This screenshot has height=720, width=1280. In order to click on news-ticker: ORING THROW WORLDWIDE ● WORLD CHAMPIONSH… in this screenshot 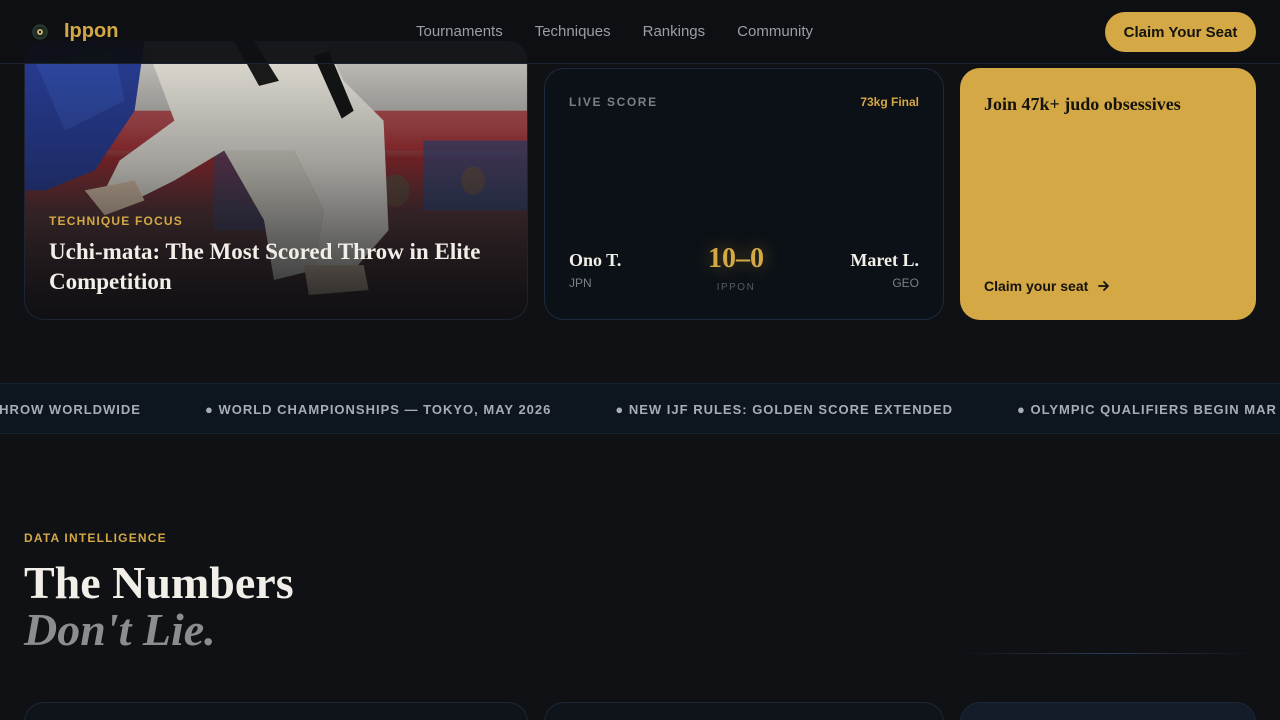, I will do `click(640, 408)`.